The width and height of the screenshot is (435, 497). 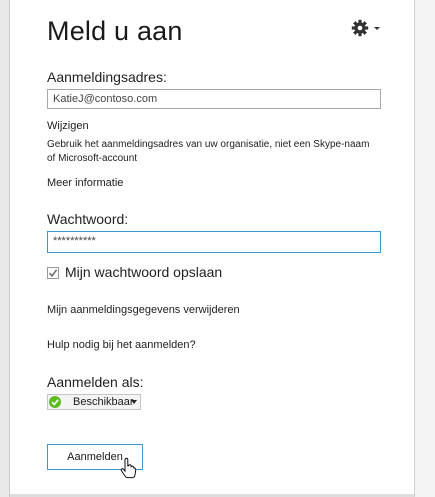 I want to click on signin-help-link: Hulp nodig bij het aanmelden?, so click(x=121, y=345).